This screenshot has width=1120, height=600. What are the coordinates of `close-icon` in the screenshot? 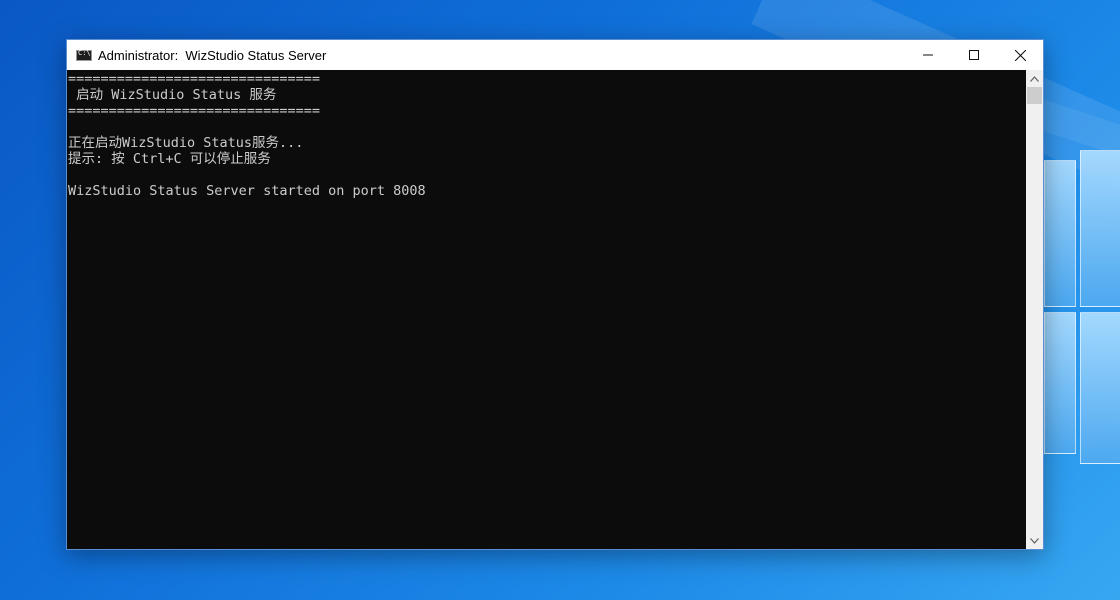 It's located at (1020, 55).